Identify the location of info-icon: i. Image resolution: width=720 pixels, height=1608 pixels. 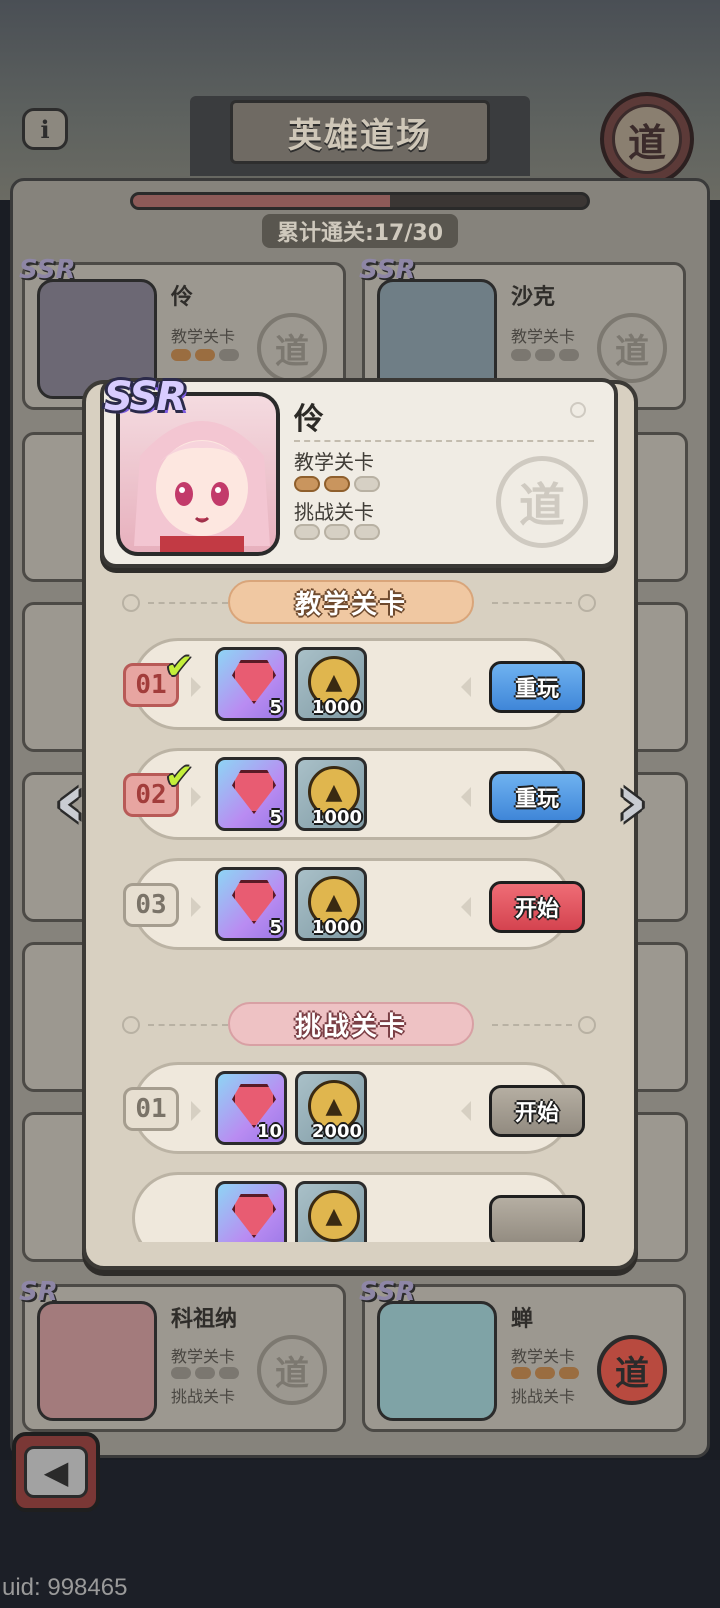
(45, 129).